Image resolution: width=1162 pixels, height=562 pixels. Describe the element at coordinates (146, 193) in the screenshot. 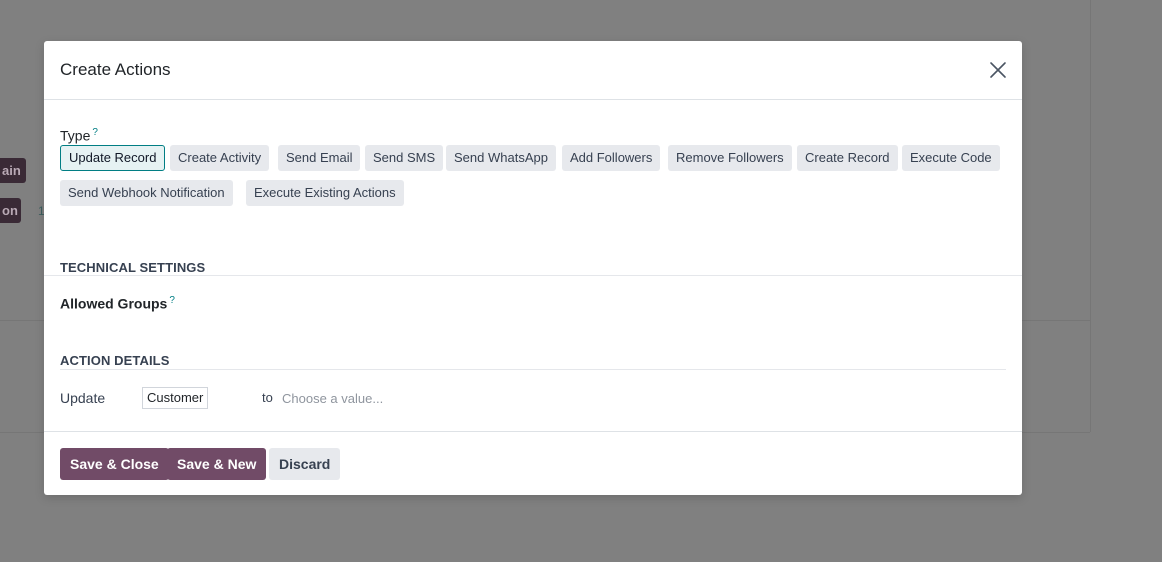

I see `type-option-send-webhook-notification: Send Webhook Notification` at that location.